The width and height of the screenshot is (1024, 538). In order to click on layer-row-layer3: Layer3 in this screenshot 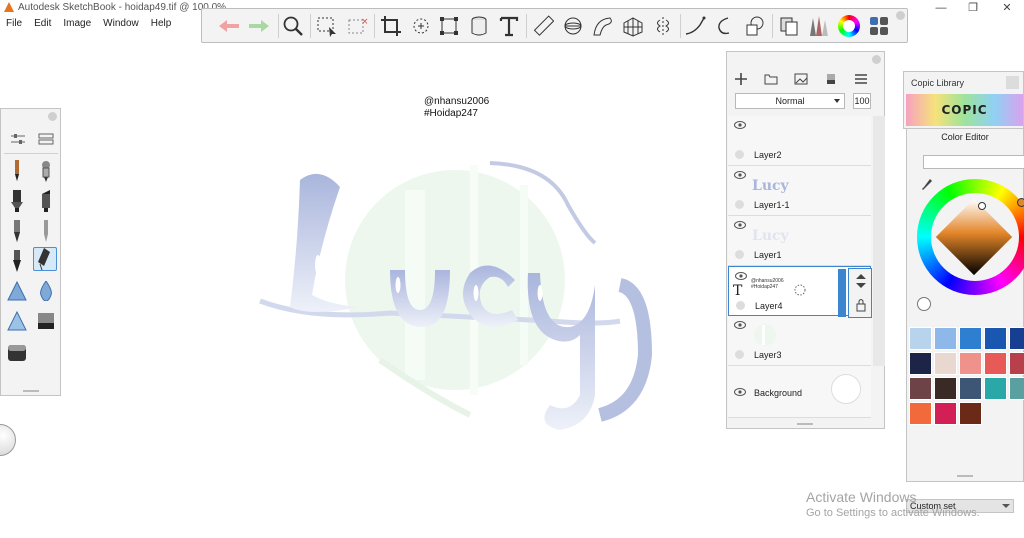, I will do `click(799, 341)`.